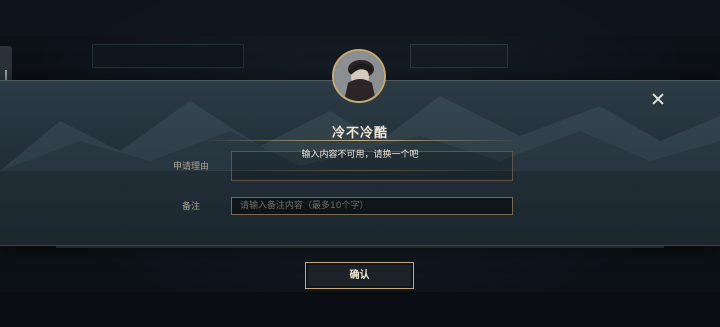 The height and width of the screenshot is (327, 720). I want to click on background-bottom-bar, so click(360, 309).